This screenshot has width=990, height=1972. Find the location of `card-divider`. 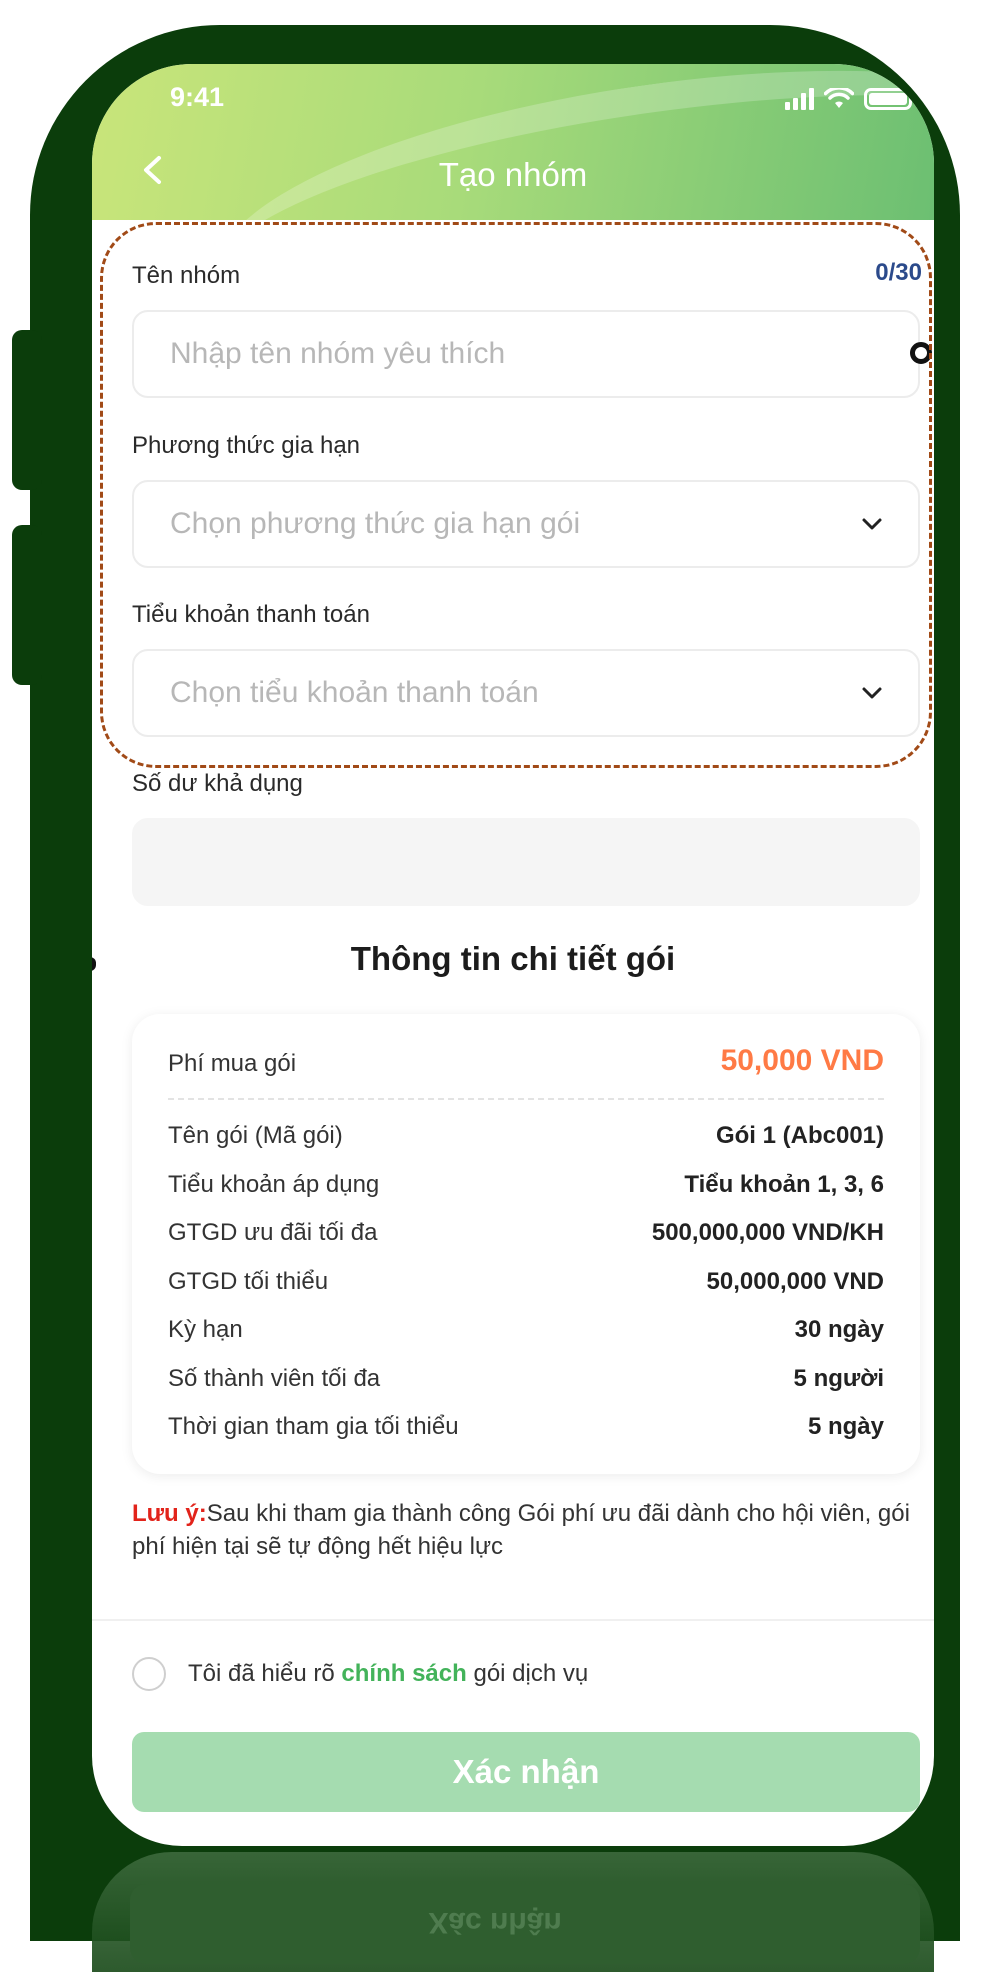

card-divider is located at coordinates (526, 1099).